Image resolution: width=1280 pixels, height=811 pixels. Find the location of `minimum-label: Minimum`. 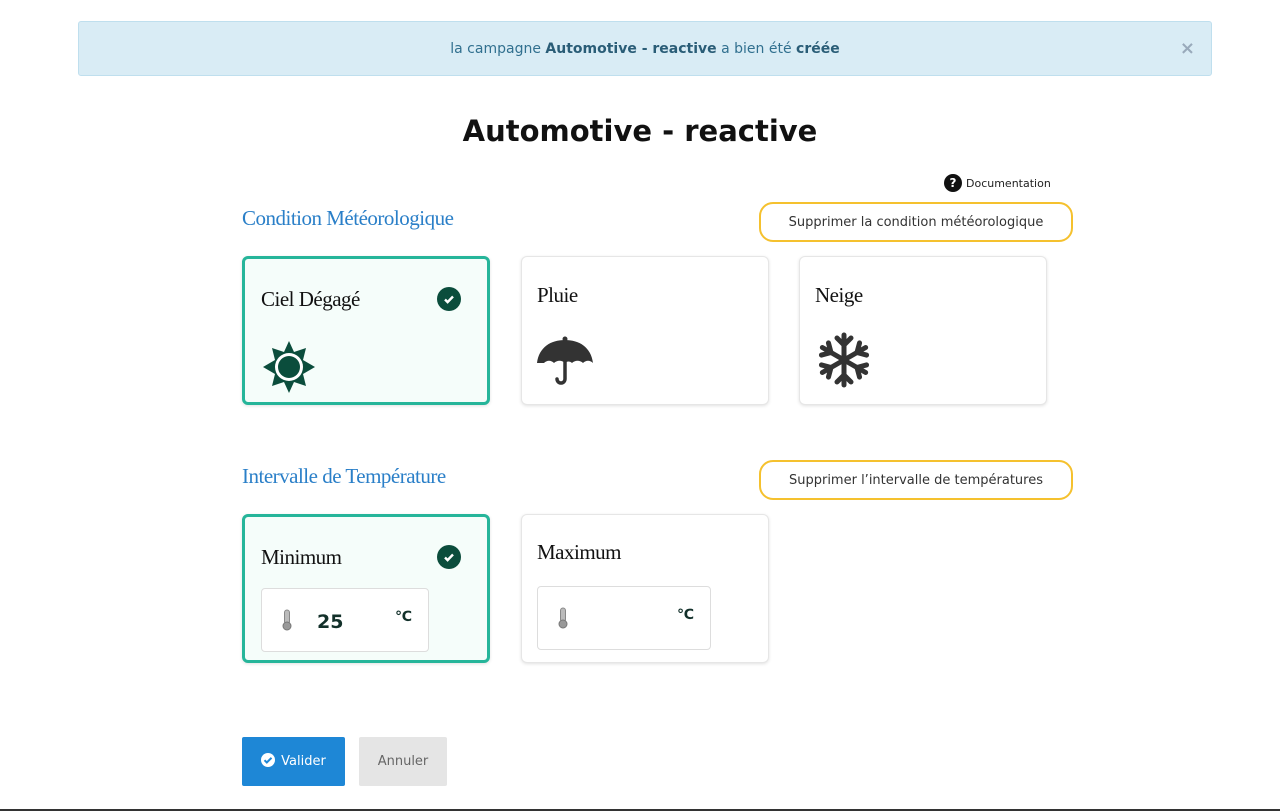

minimum-label: Minimum is located at coordinates (301, 557).